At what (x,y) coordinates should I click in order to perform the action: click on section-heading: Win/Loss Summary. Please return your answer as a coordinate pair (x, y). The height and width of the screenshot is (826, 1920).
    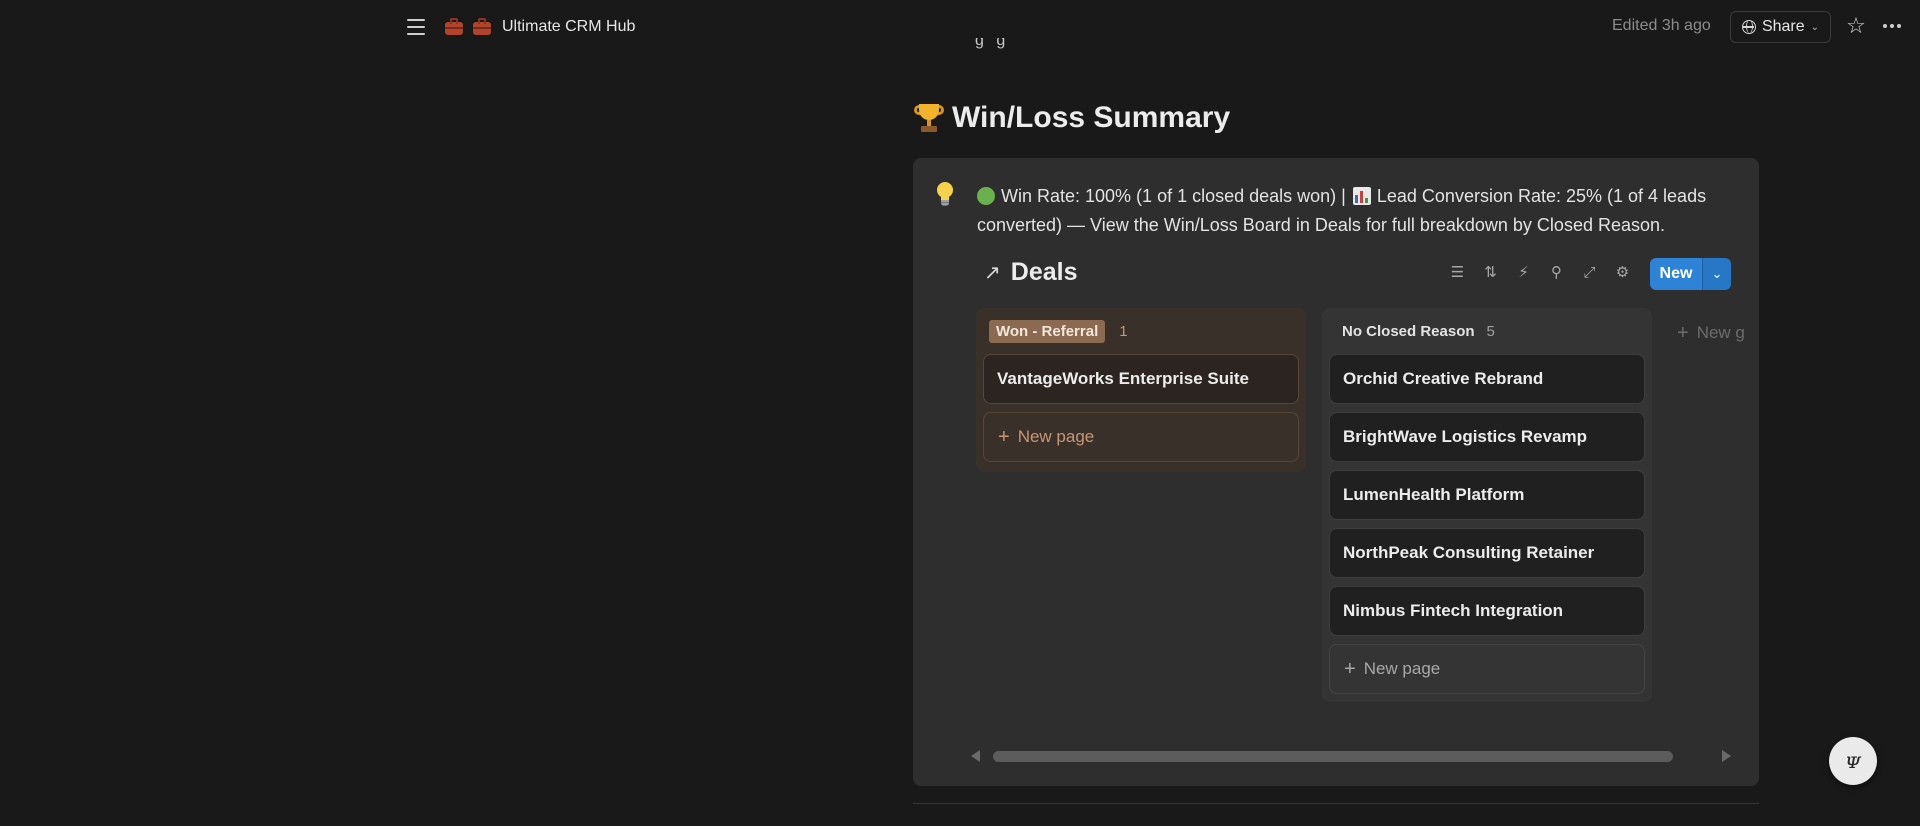
    Looking at the image, I should click on (1072, 118).